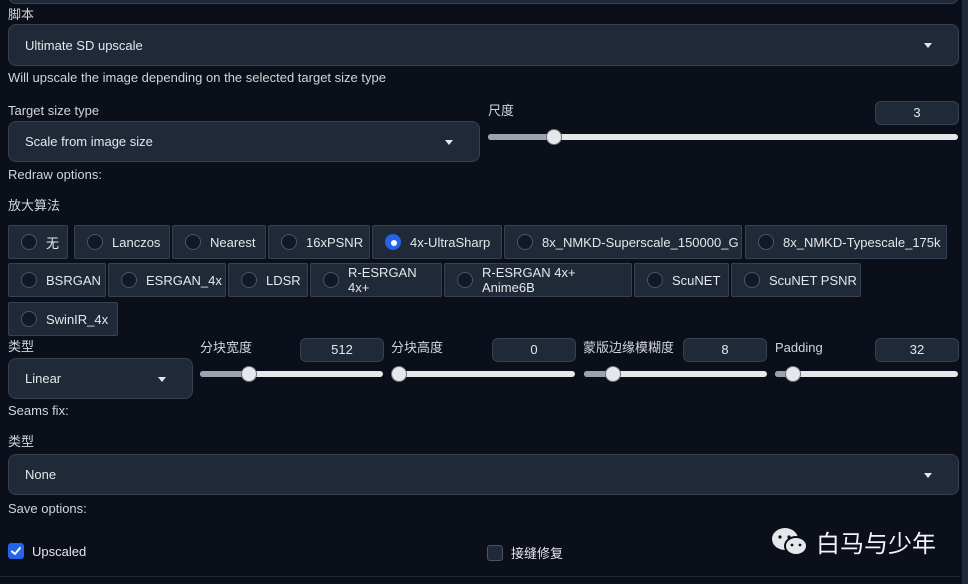 The image size is (968, 584). What do you see at coordinates (84, 45) in the screenshot?
I see `script-value: Ultimate SD upscale` at bounding box center [84, 45].